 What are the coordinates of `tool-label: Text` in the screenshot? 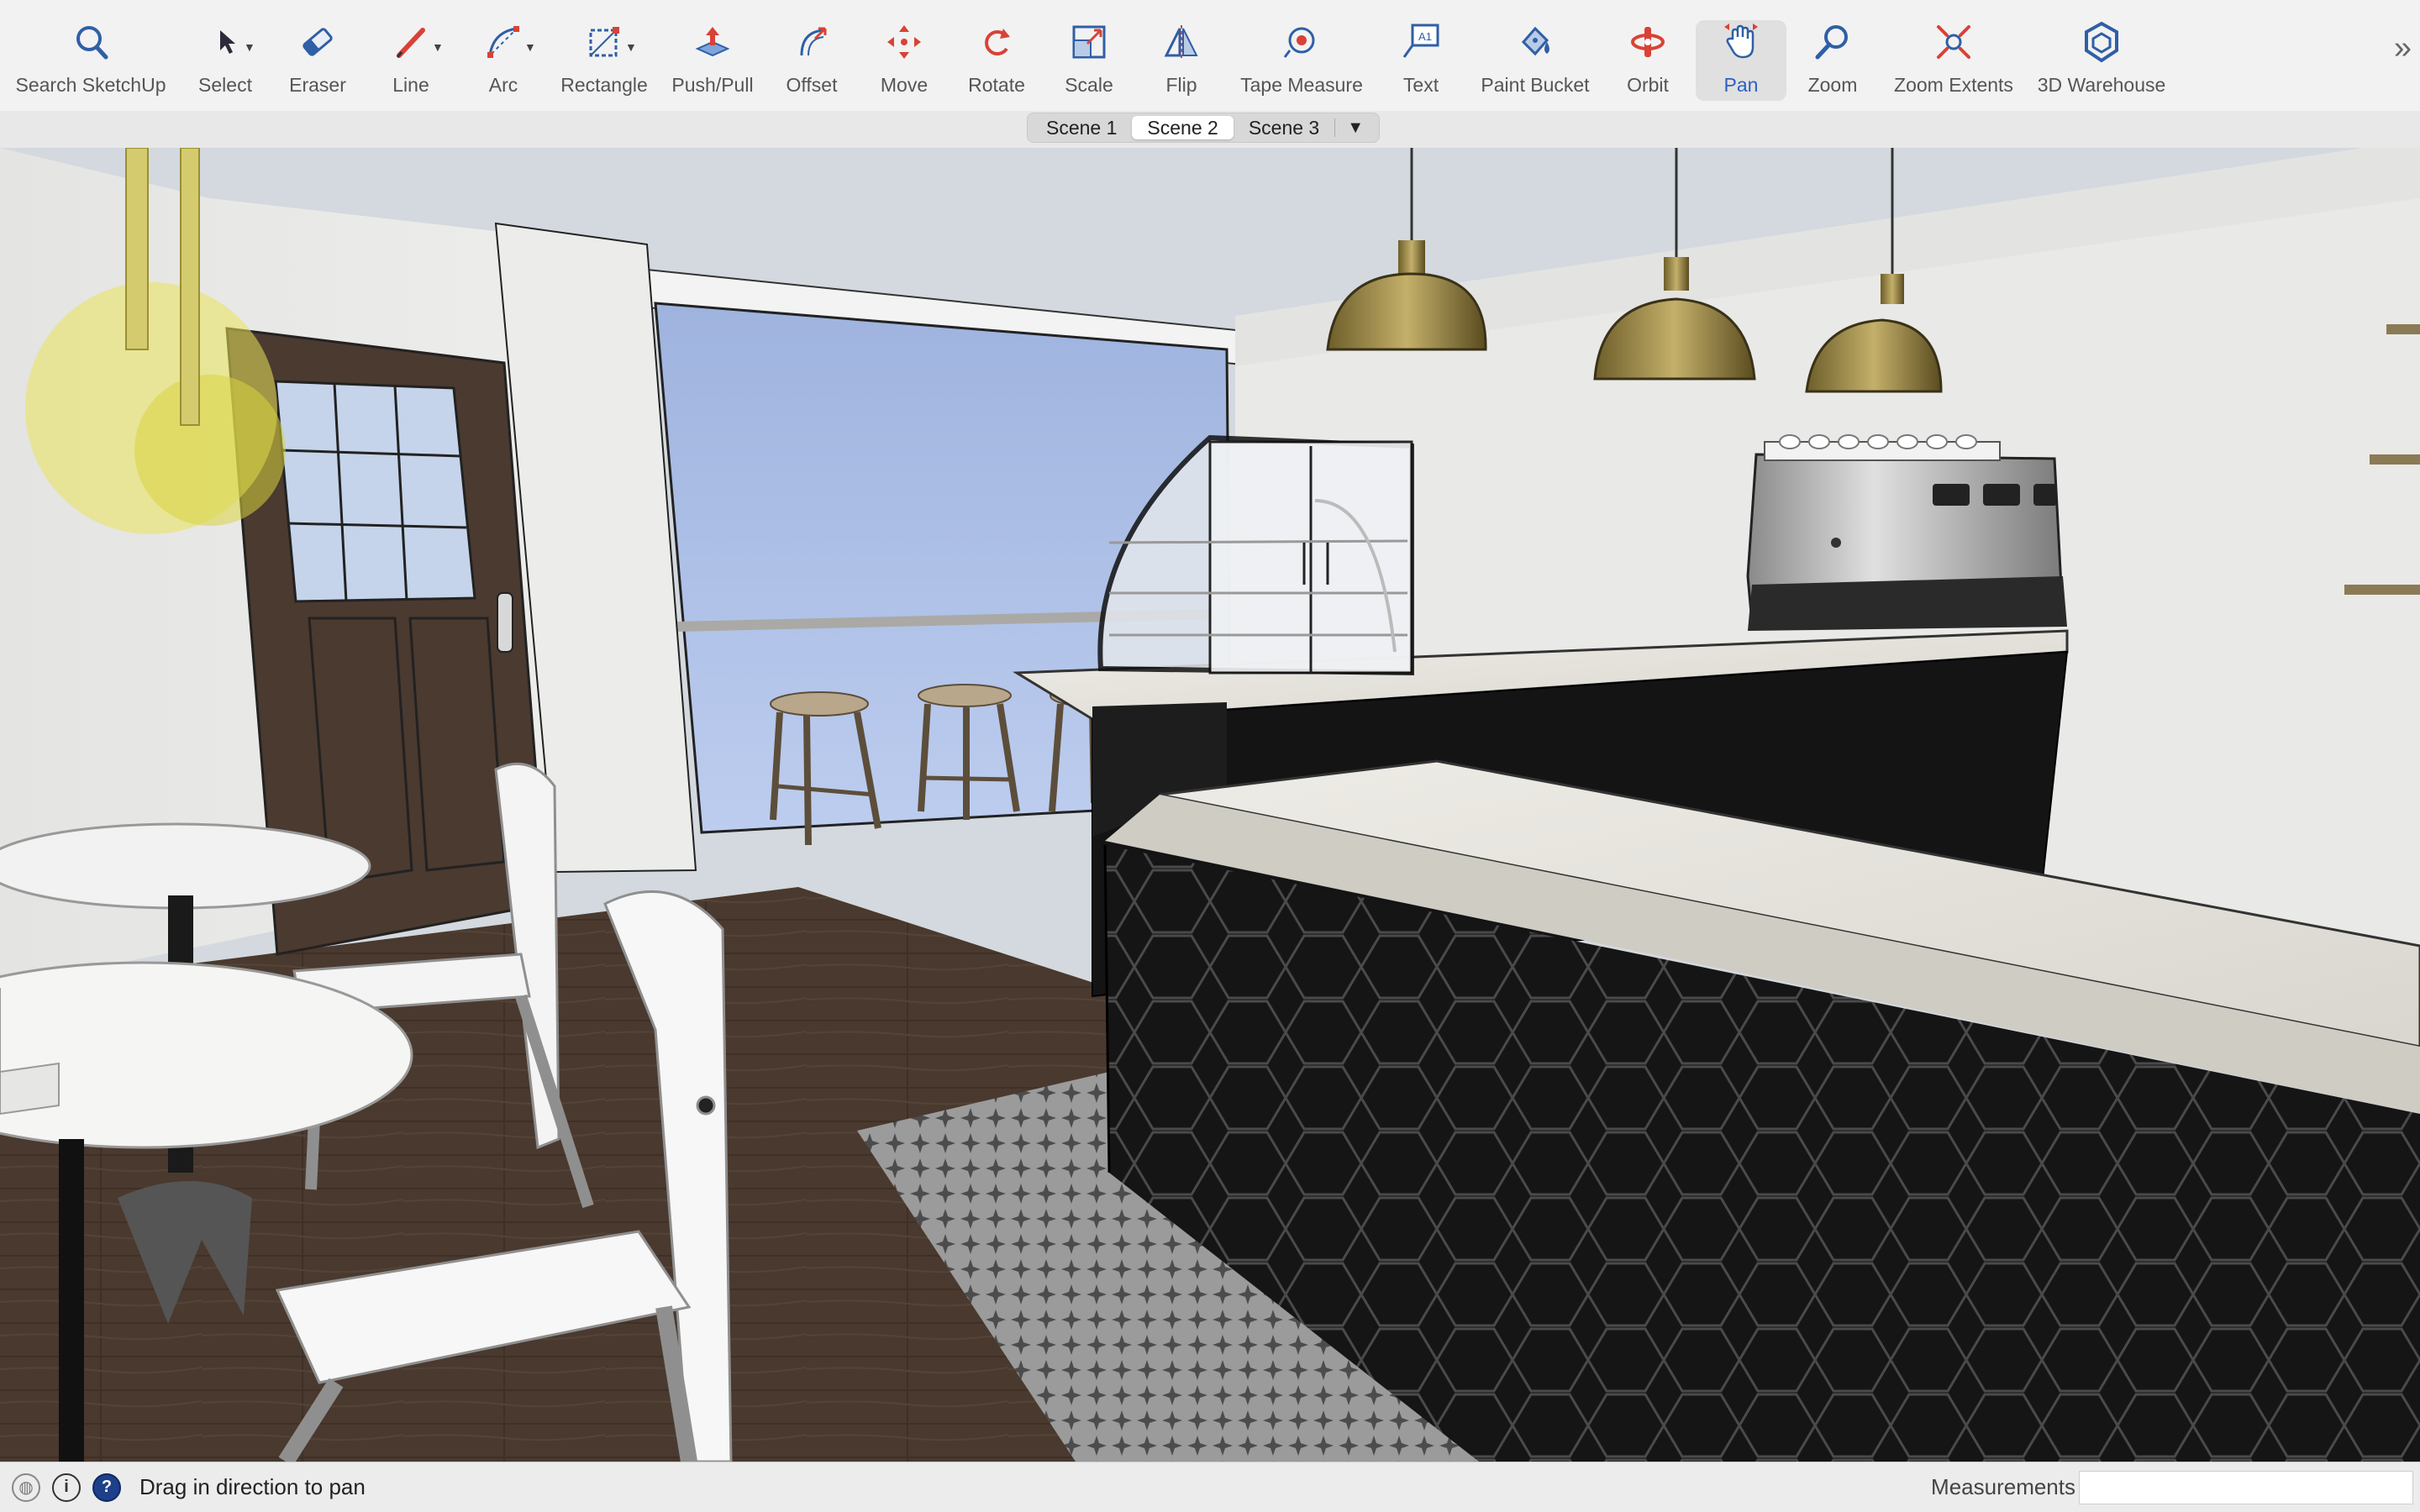 It's located at (1420, 85).